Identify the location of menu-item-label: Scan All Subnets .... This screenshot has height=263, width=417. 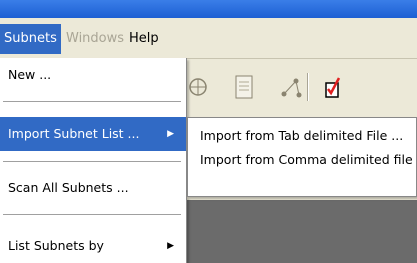
(68, 187).